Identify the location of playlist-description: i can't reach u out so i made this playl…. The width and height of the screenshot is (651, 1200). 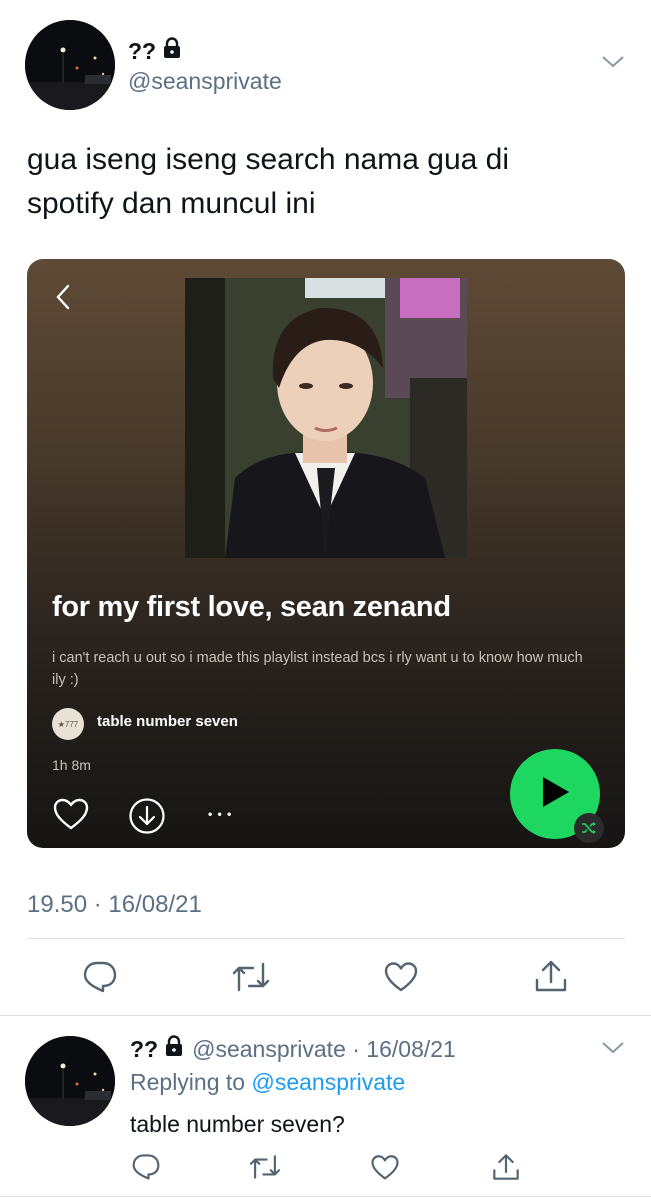
(317, 669).